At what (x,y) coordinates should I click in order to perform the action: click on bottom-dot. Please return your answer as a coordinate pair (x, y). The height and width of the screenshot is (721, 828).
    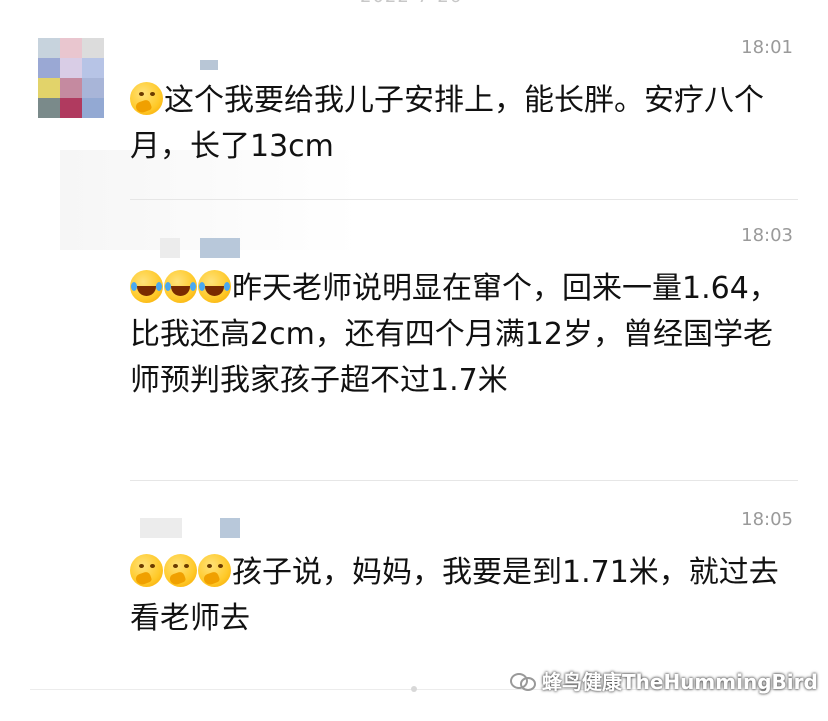
    Looking at the image, I should click on (414, 689).